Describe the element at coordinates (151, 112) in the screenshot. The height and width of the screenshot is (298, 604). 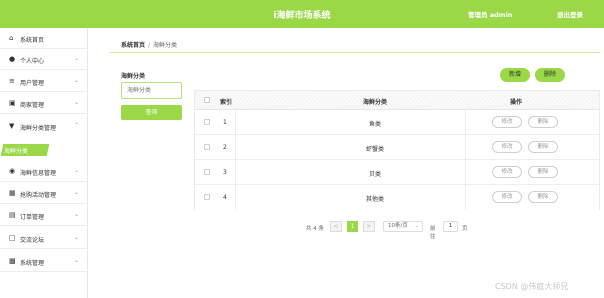
I see `search-button: 查询` at that location.